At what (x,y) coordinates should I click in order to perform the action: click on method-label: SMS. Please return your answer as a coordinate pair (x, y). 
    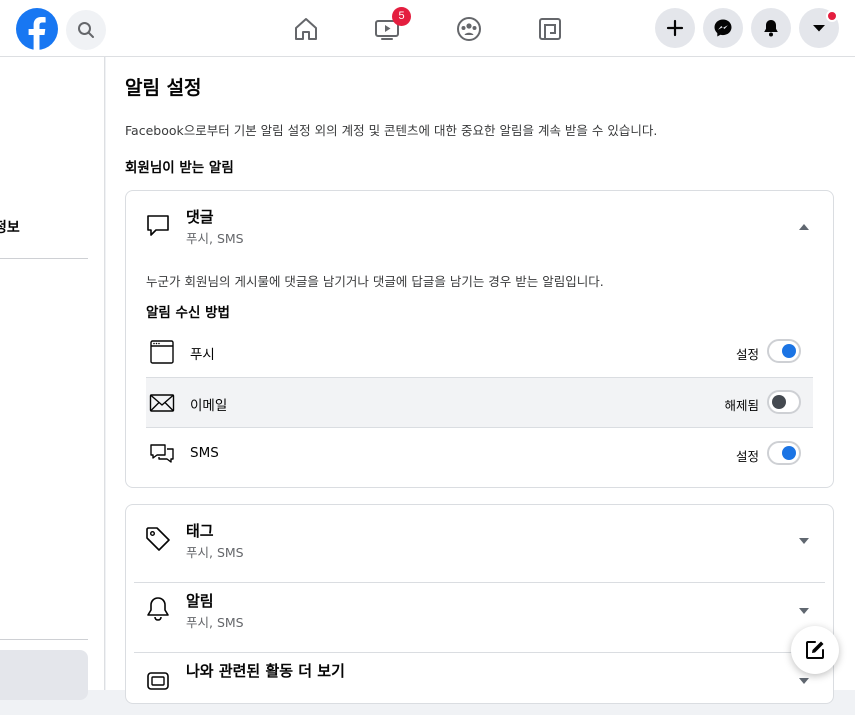
    Looking at the image, I should click on (204, 453).